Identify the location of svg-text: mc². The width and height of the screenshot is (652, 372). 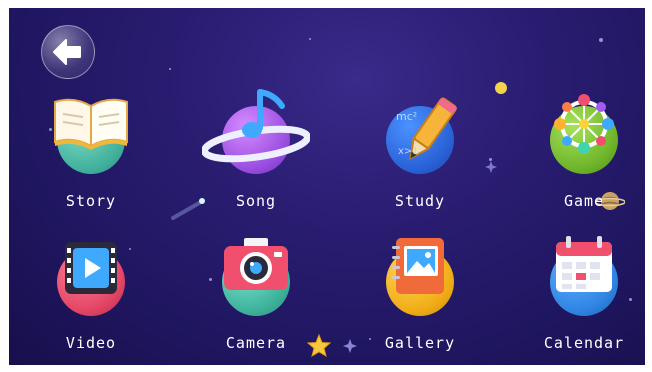
(406, 116).